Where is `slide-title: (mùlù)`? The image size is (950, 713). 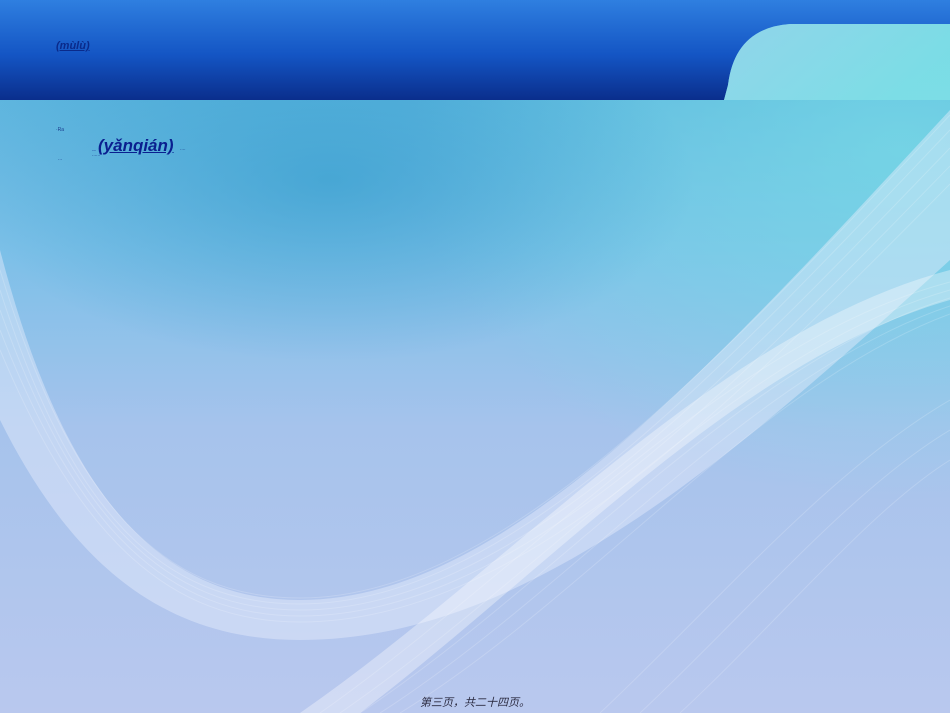
slide-title: (mùlù) is located at coordinates (73, 46).